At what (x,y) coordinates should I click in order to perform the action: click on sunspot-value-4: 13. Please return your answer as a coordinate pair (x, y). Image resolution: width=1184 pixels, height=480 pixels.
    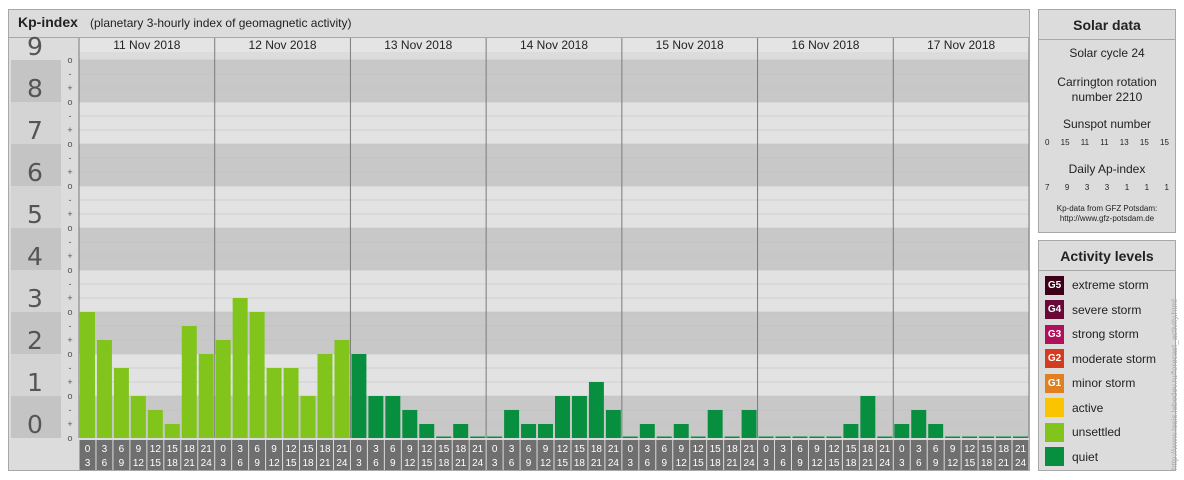
    Looking at the image, I should click on (1124, 142).